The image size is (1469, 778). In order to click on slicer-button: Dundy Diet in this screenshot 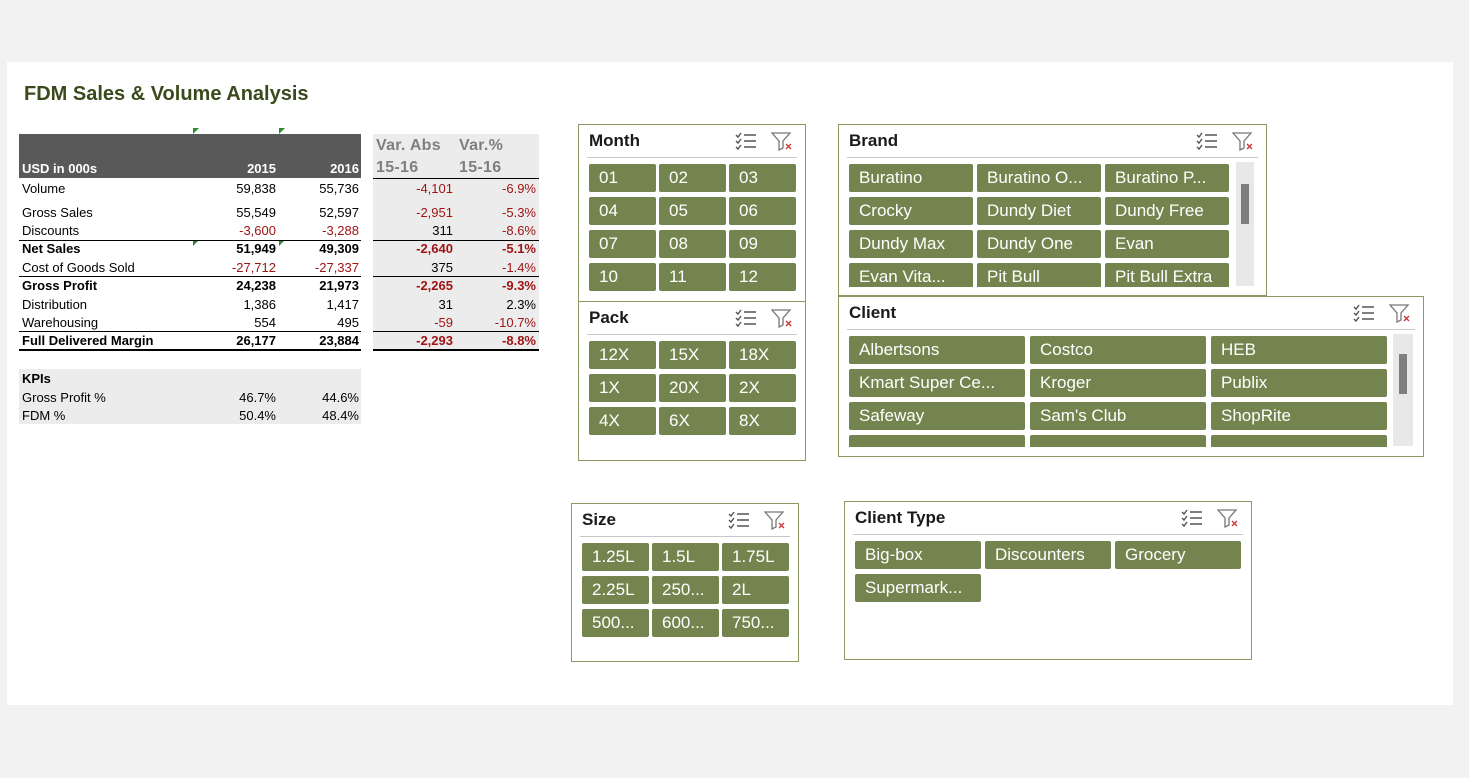, I will do `click(1039, 211)`.